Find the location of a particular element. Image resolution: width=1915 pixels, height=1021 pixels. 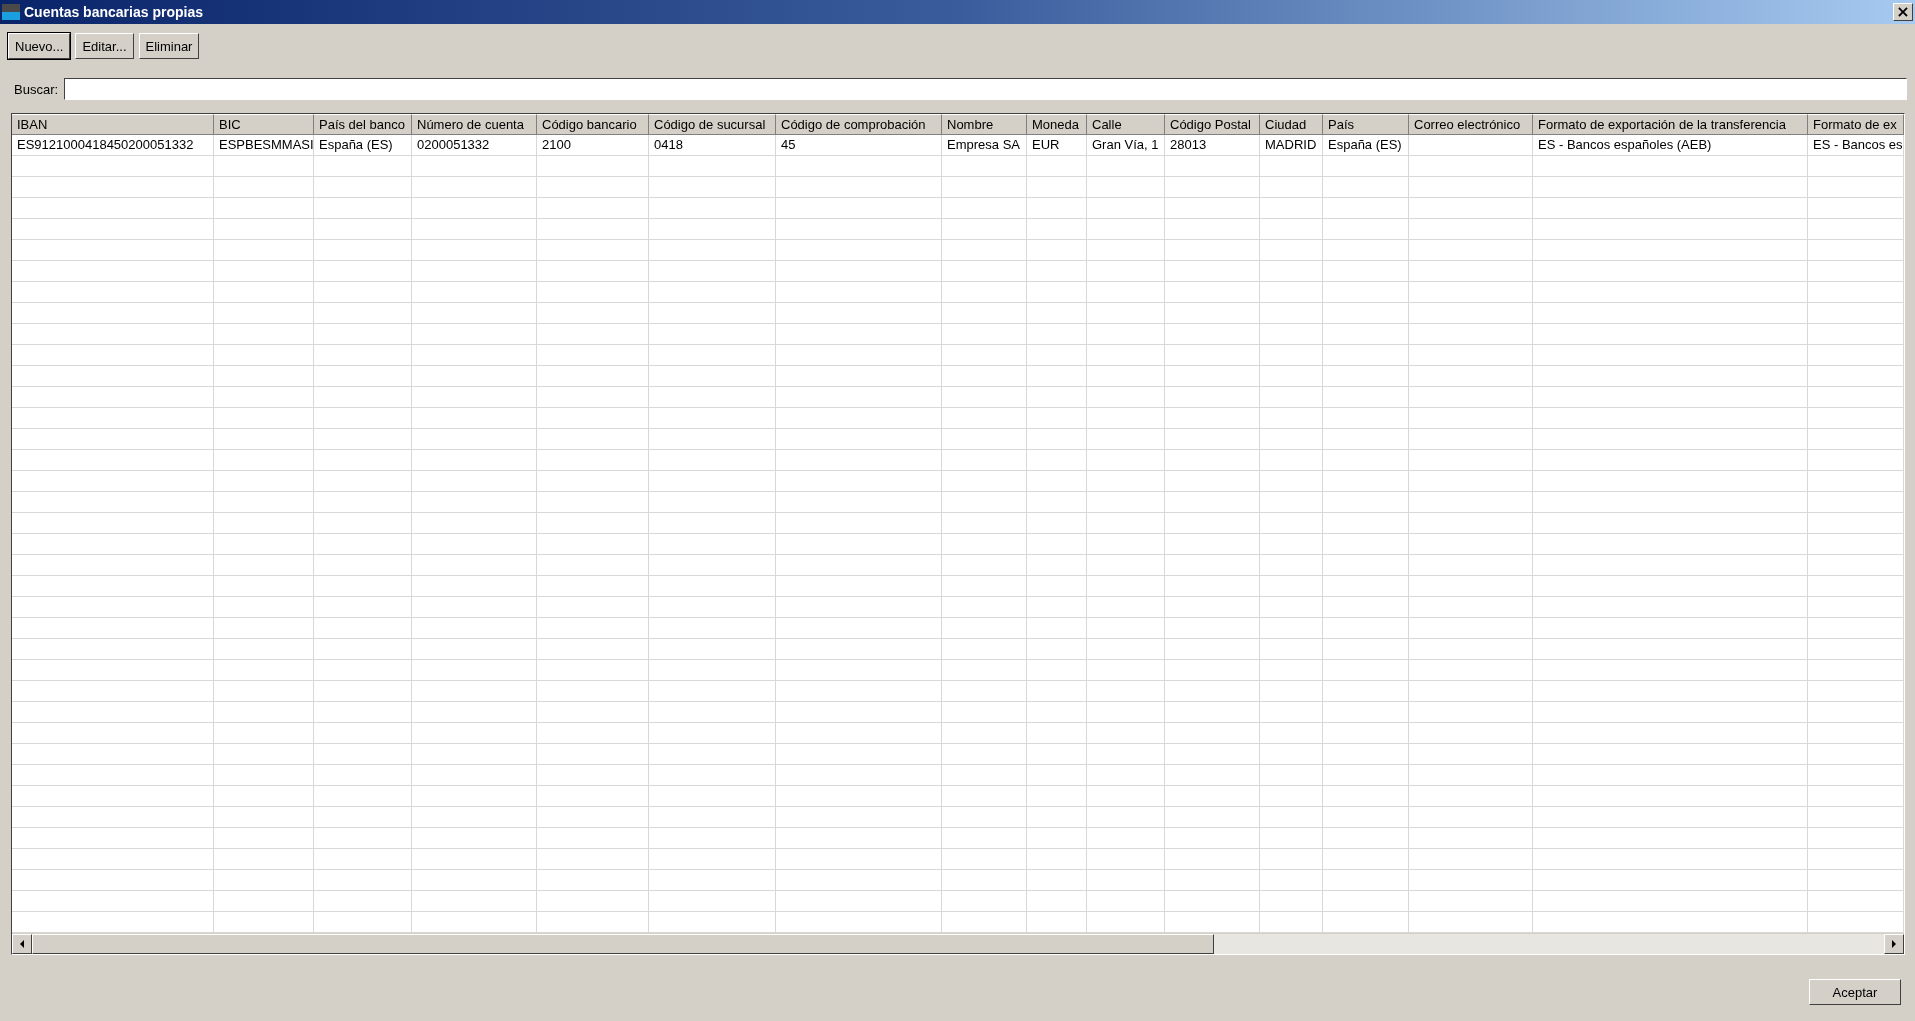

column-header: País del banco is located at coordinates (363, 124).